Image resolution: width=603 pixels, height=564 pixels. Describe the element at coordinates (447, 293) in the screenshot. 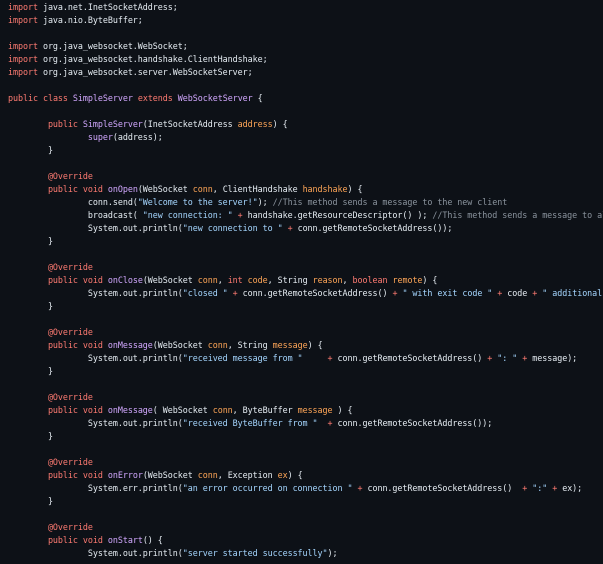

I see `string-token: " with exit code "` at that location.